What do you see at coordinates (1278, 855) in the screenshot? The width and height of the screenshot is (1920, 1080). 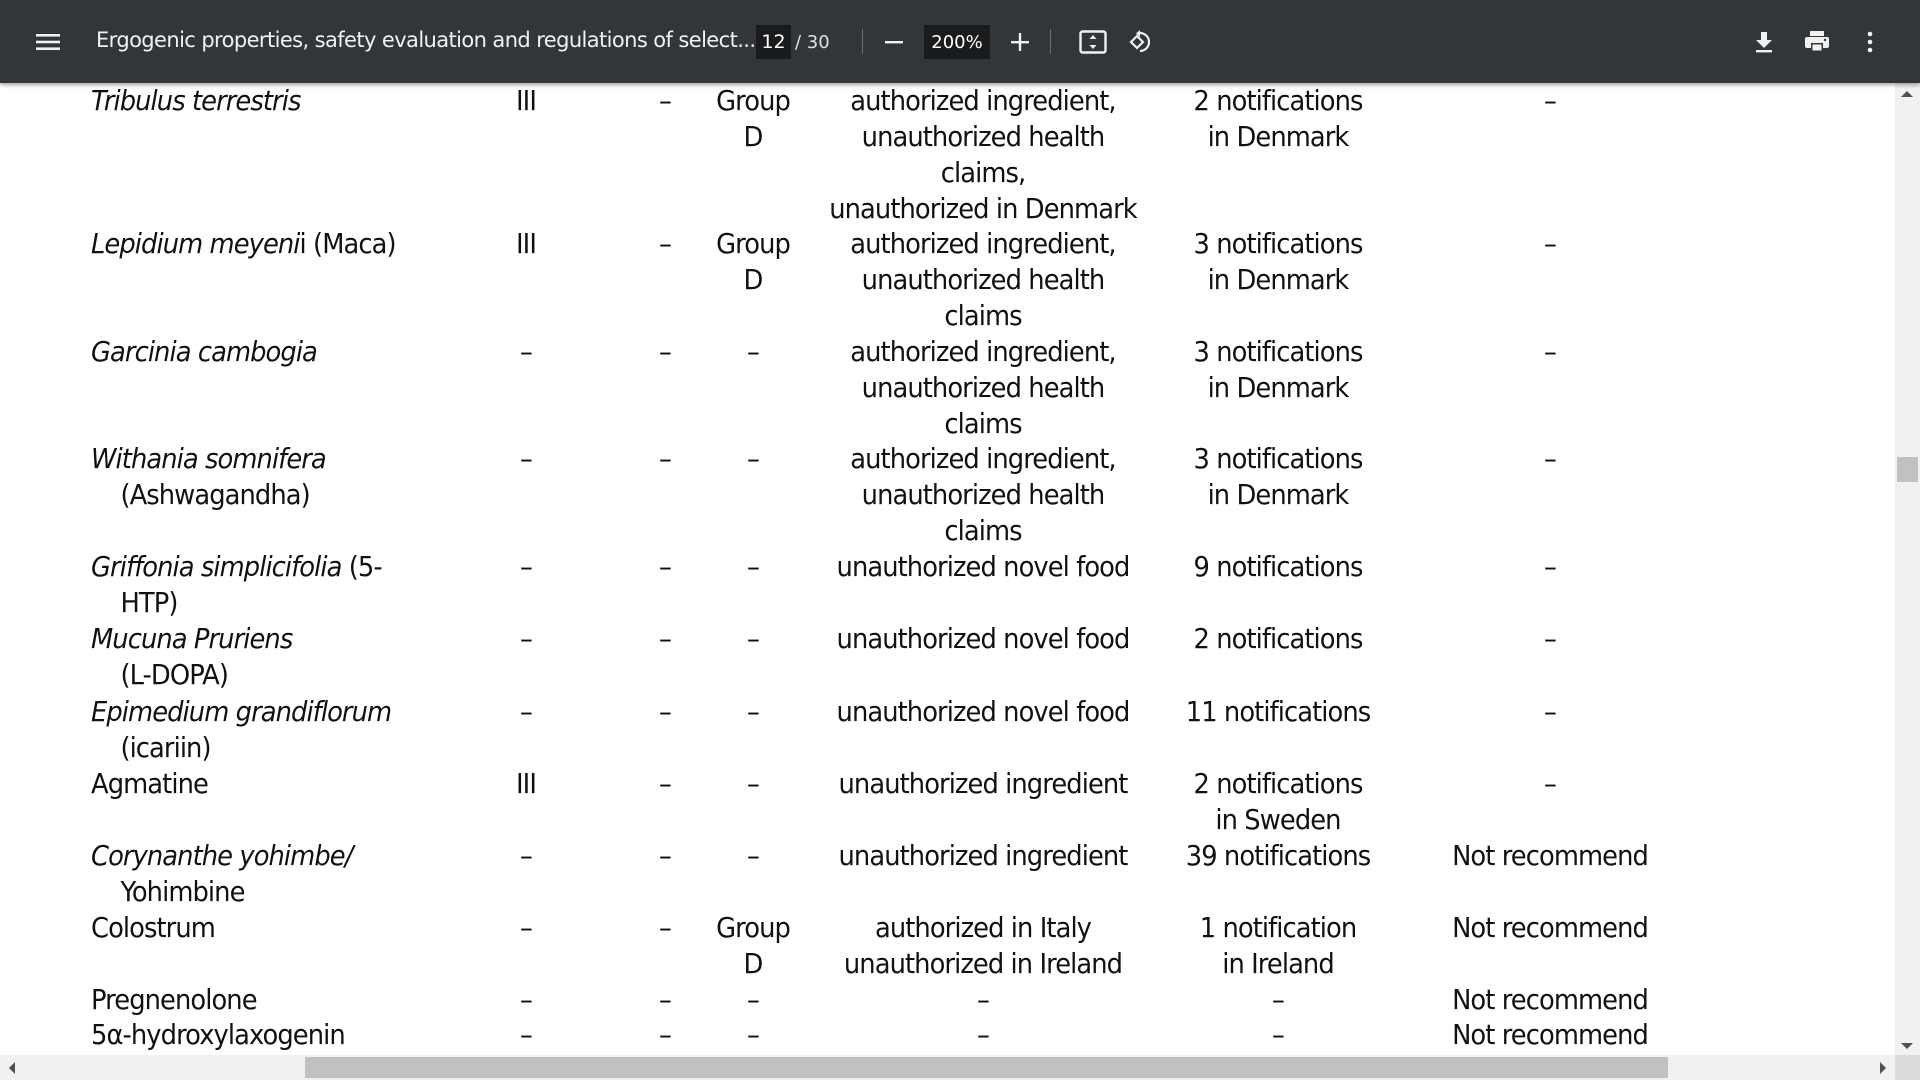 I see `cell-line: 39 notifications` at bounding box center [1278, 855].